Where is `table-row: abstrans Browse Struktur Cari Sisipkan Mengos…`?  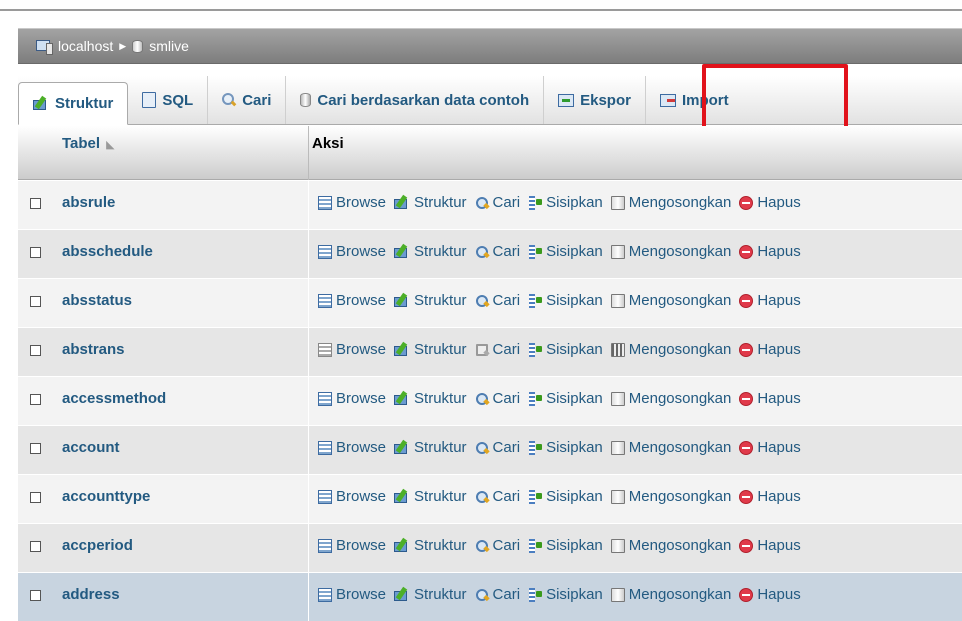 table-row: abstrans Browse Struktur Cari Sisipkan Mengos… is located at coordinates (490, 351).